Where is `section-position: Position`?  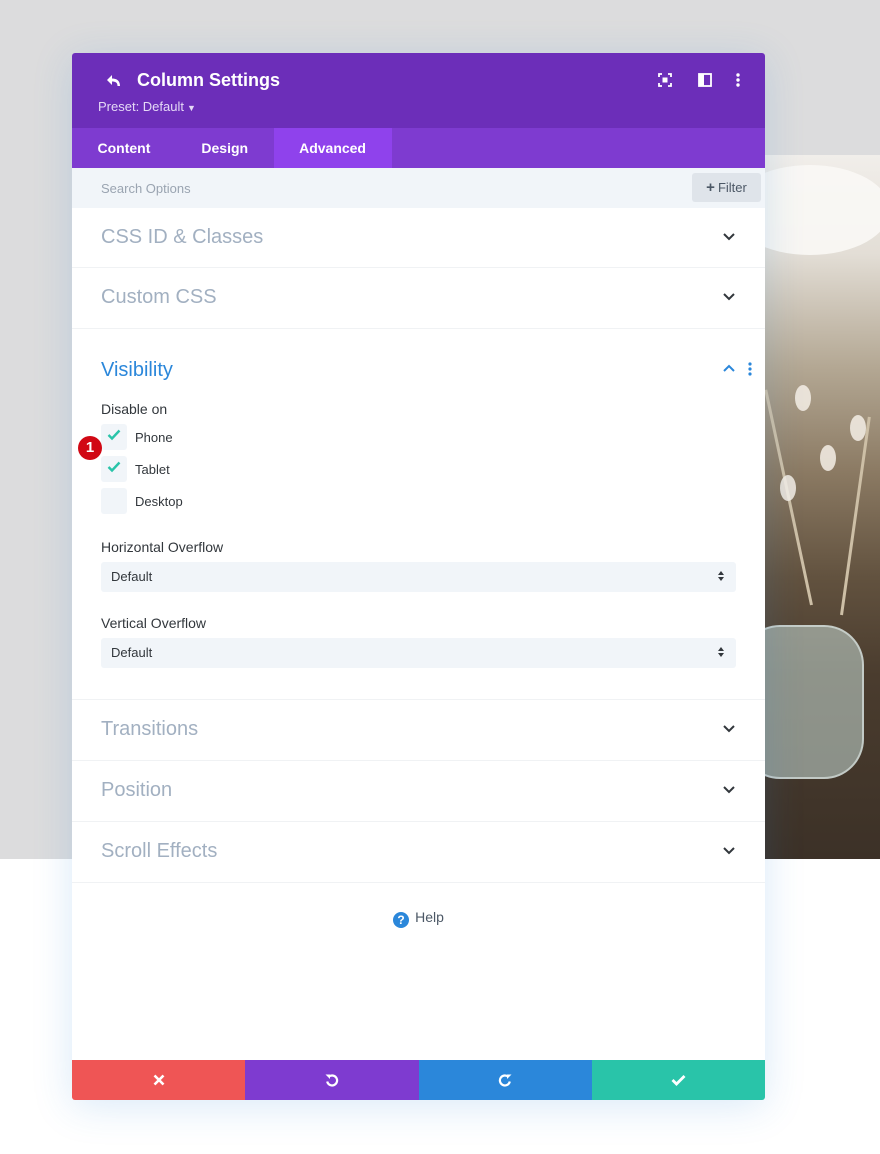 section-position: Position is located at coordinates (418, 791).